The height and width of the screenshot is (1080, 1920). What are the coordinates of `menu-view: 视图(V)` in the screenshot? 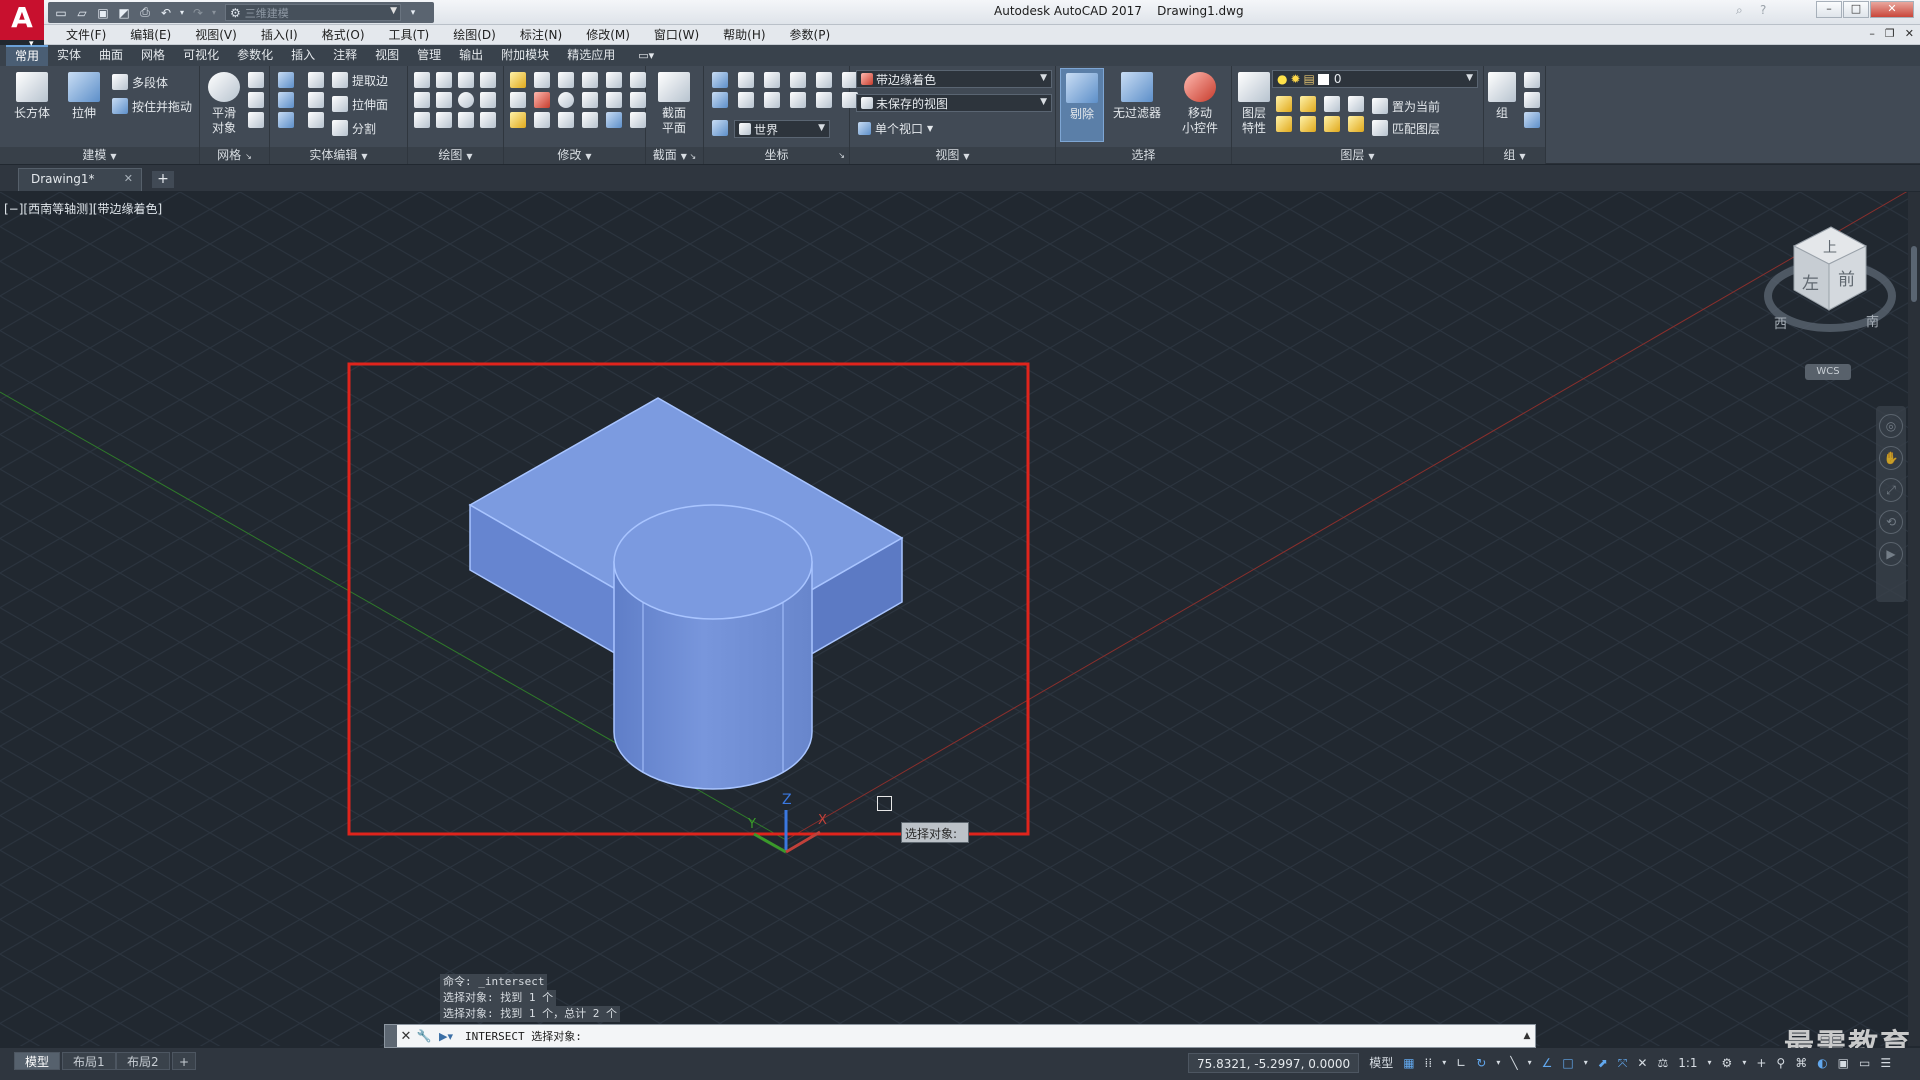 It's located at (216, 34).